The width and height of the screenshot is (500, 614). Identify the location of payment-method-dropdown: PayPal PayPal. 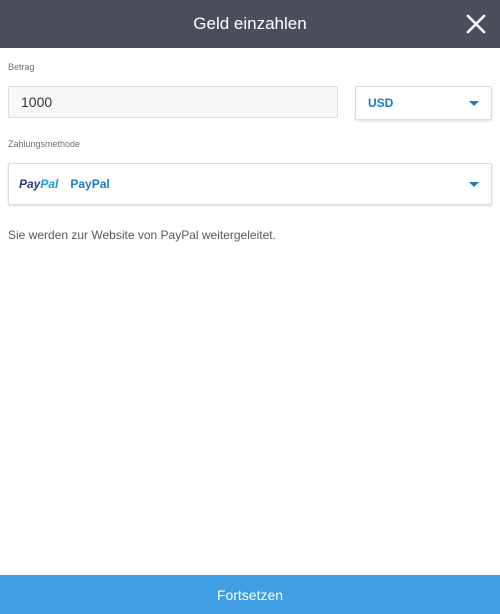
(250, 184).